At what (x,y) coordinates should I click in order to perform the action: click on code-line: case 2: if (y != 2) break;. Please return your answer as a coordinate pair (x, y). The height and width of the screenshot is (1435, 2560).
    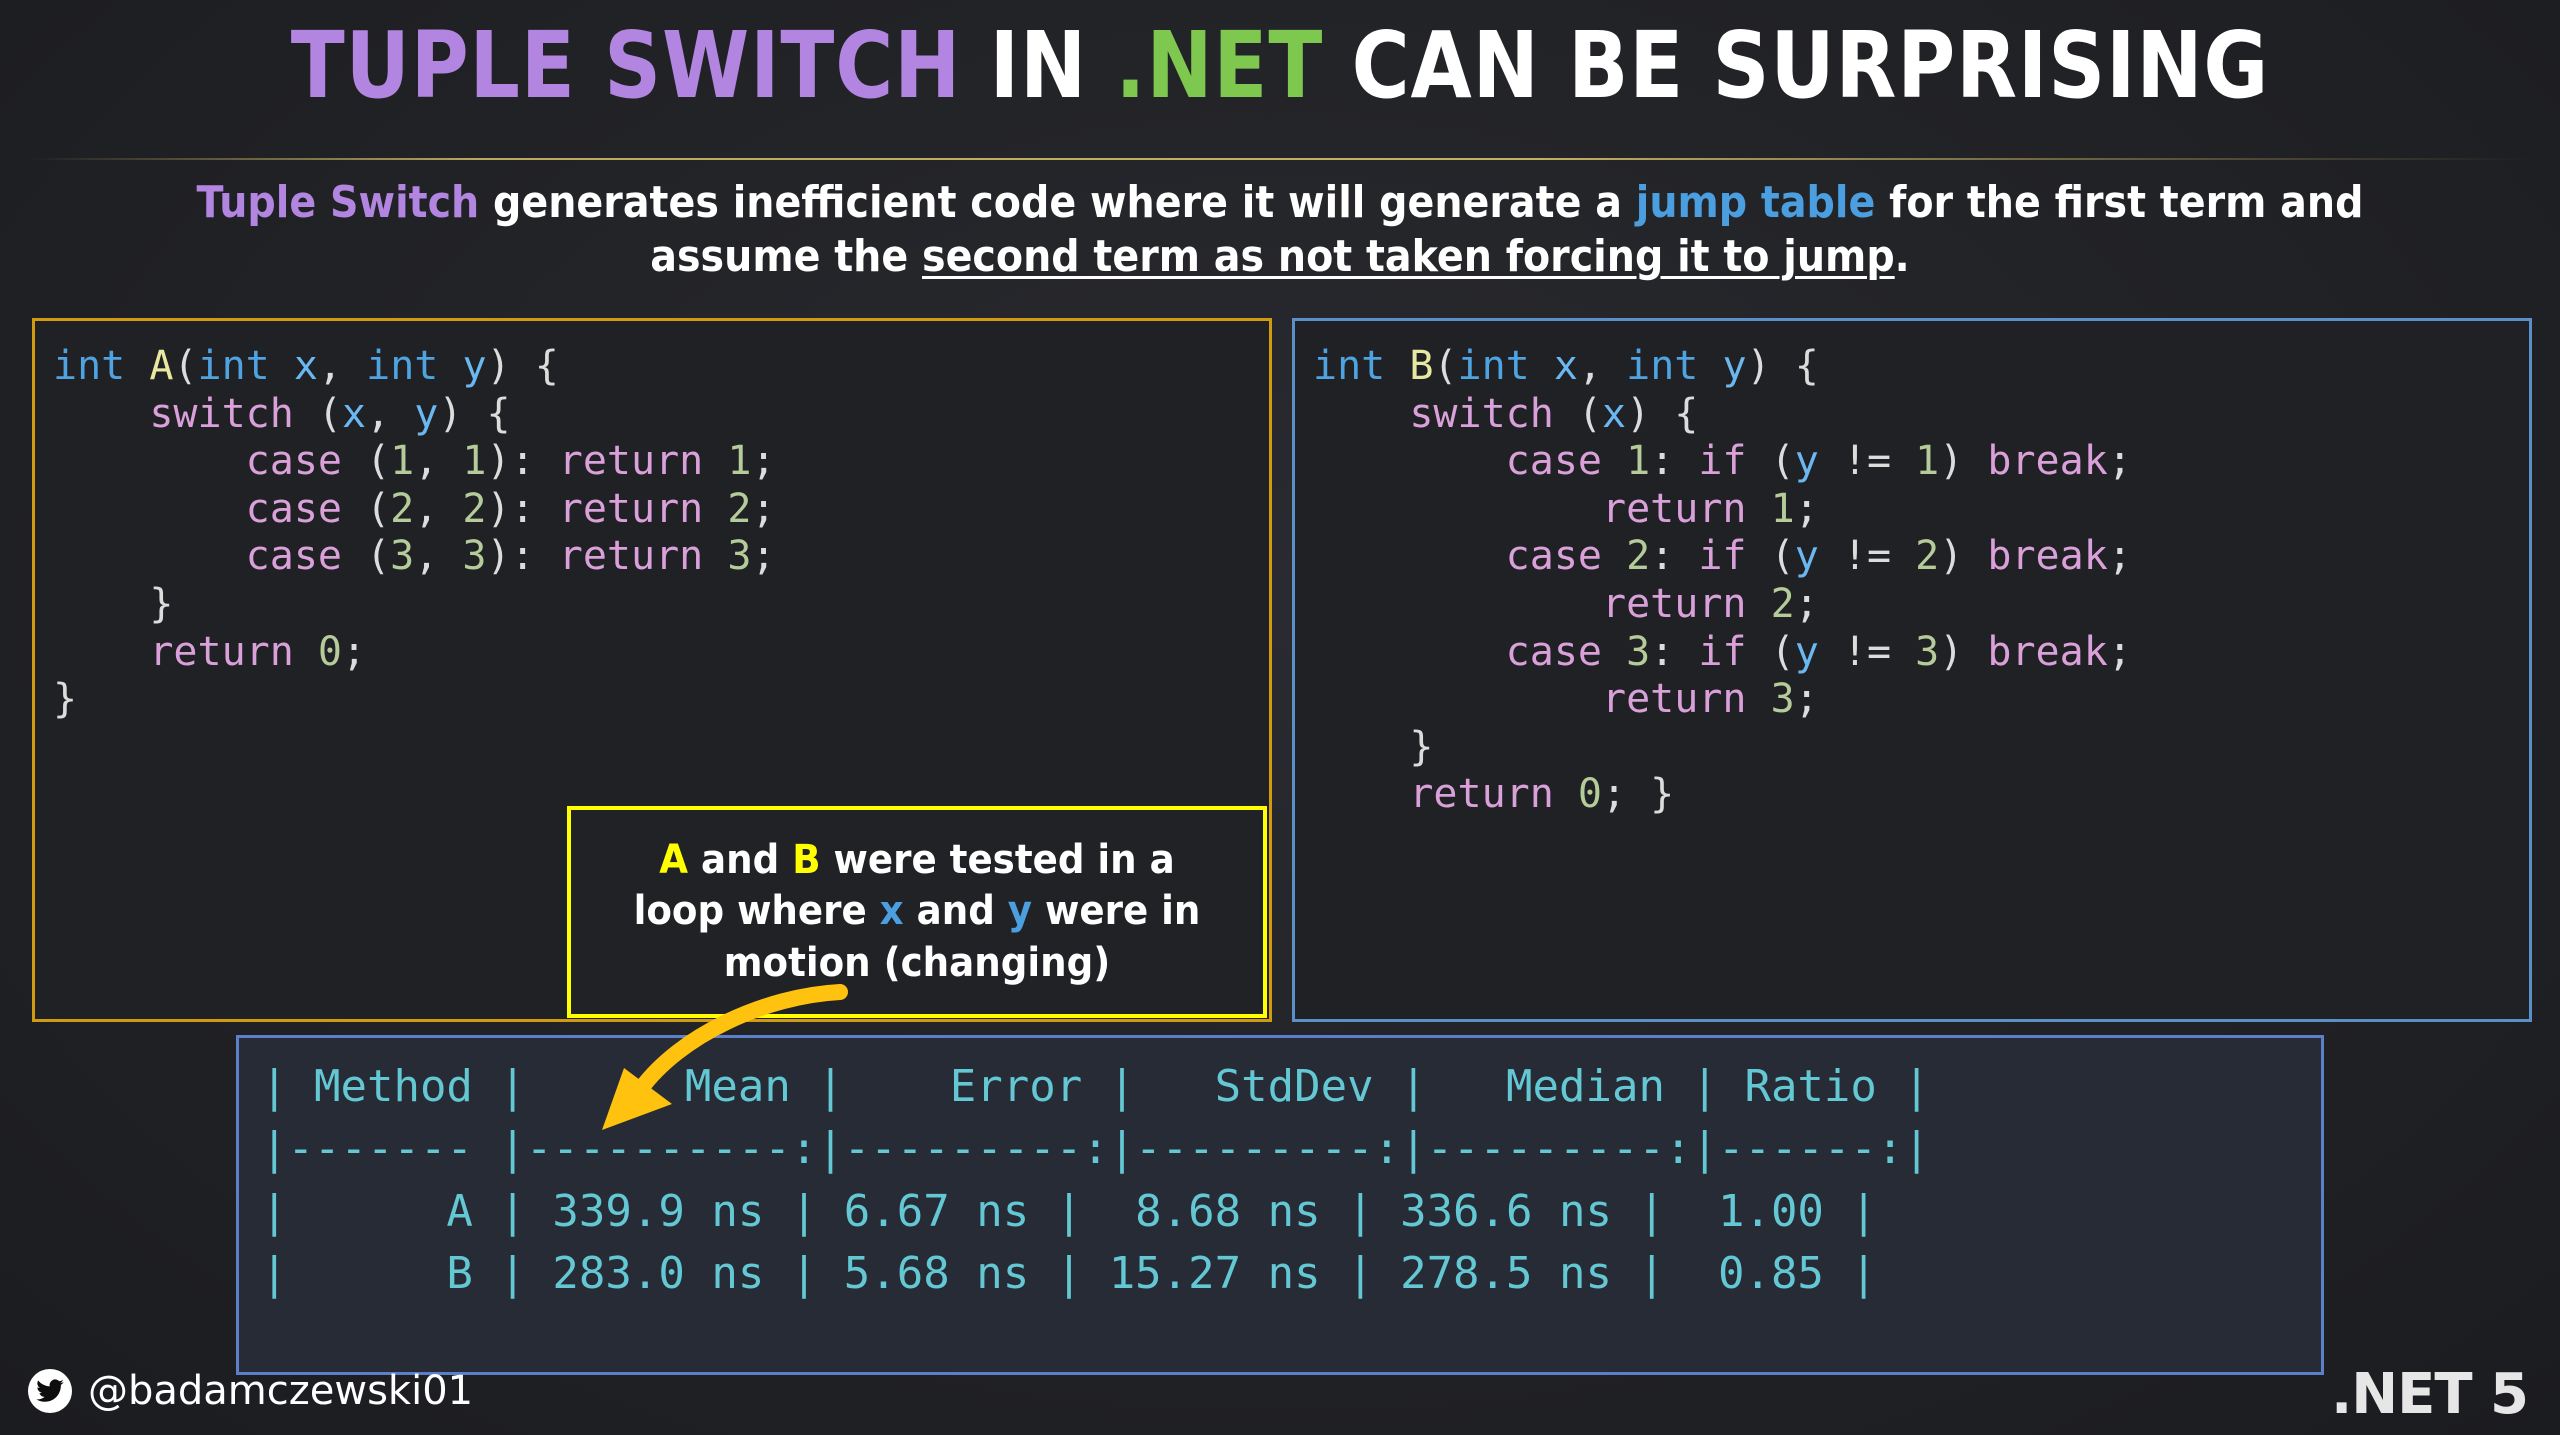
    Looking at the image, I should click on (1818, 556).